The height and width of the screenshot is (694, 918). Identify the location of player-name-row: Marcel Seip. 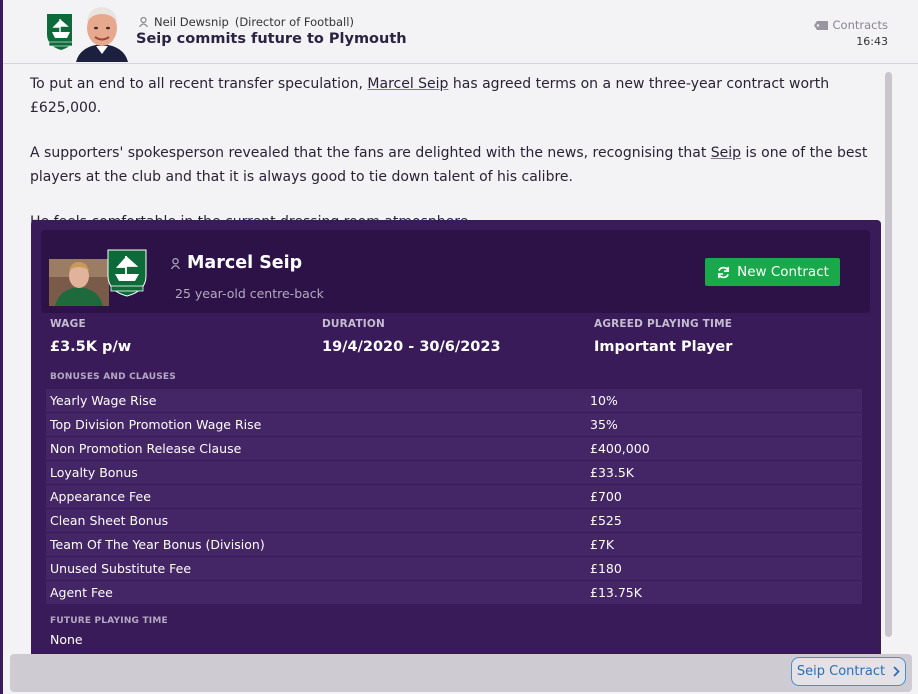
(236, 263).